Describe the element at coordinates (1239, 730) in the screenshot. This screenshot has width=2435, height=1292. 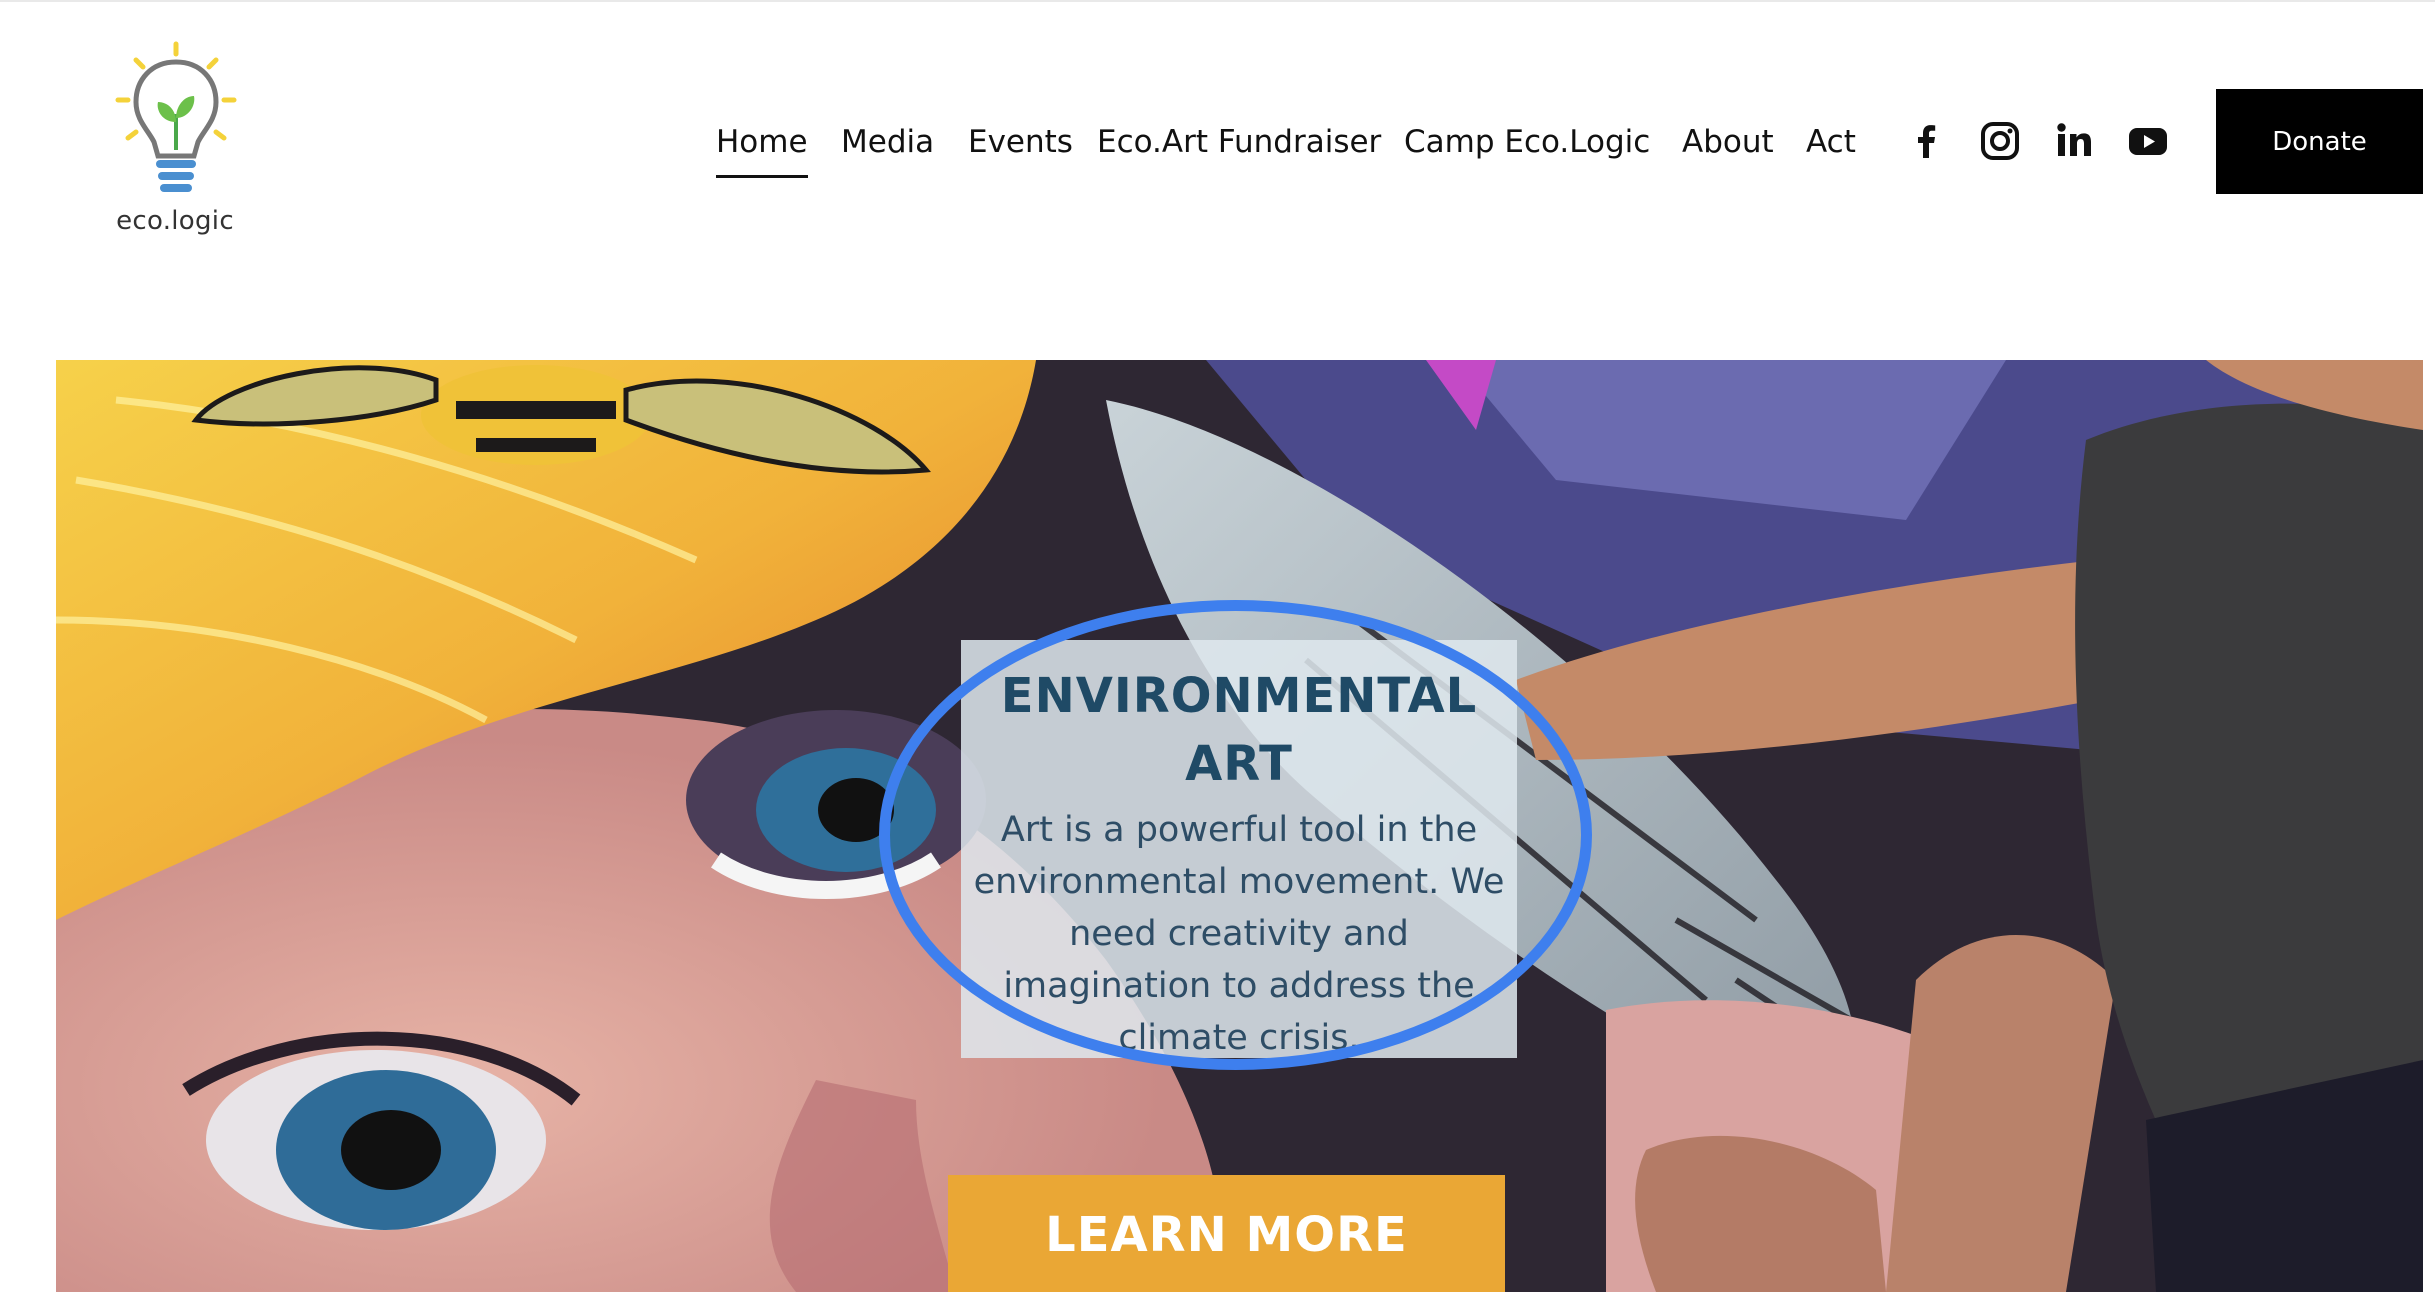
I see `hero-title: ENVIRONMENTAL ART` at that location.